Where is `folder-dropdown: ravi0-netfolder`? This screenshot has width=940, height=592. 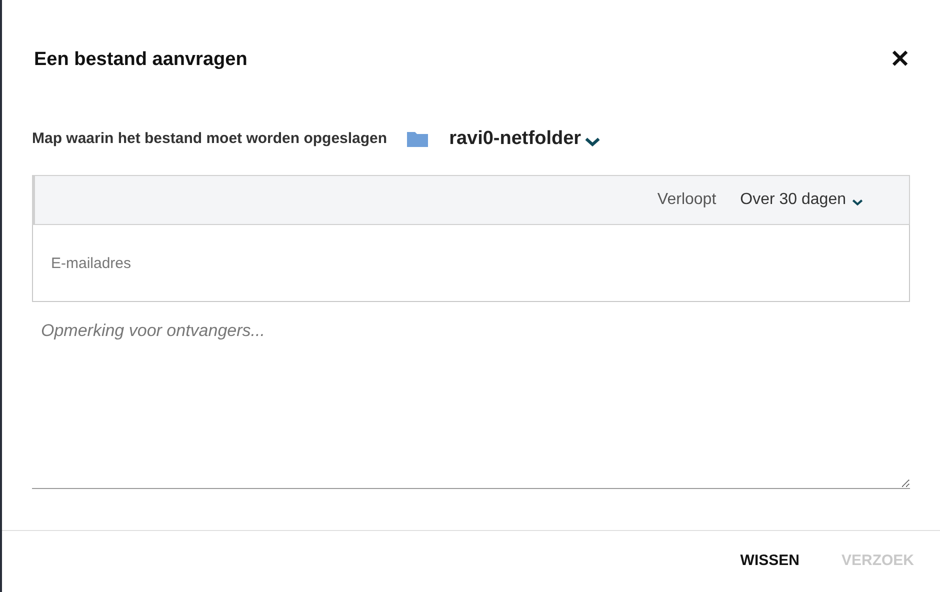
folder-dropdown: ravi0-netfolder is located at coordinates (524, 138).